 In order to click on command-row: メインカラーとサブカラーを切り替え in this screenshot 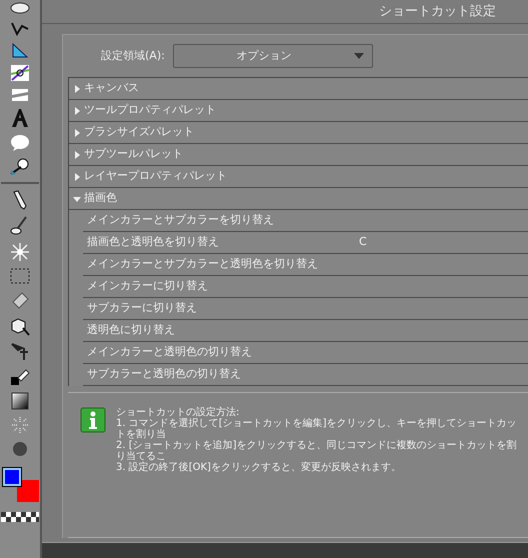, I will do `click(305, 221)`.